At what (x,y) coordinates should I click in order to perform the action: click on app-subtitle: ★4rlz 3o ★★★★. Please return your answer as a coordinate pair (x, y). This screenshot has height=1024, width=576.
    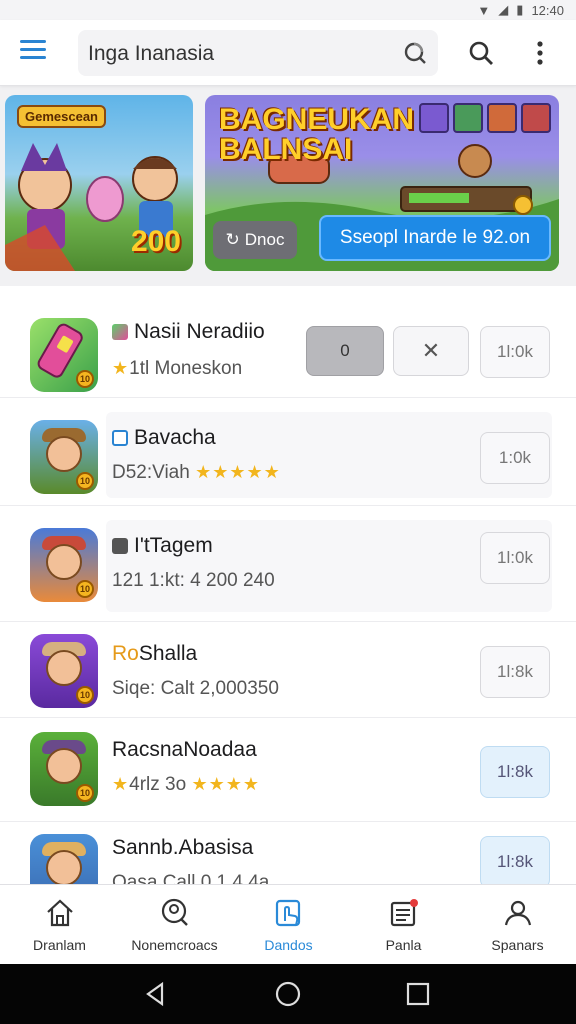
    Looking at the image, I should click on (186, 784).